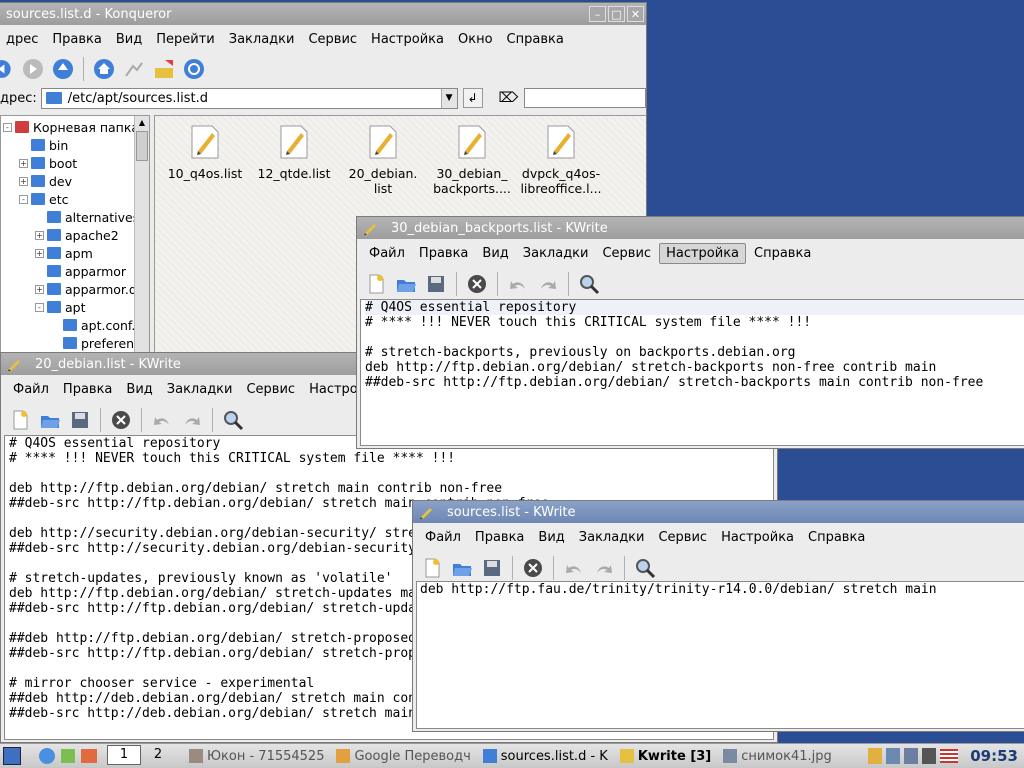 The width and height of the screenshot is (1024, 768). What do you see at coordinates (75, 343) in the screenshot?
I see `tree-item: preferences` at bounding box center [75, 343].